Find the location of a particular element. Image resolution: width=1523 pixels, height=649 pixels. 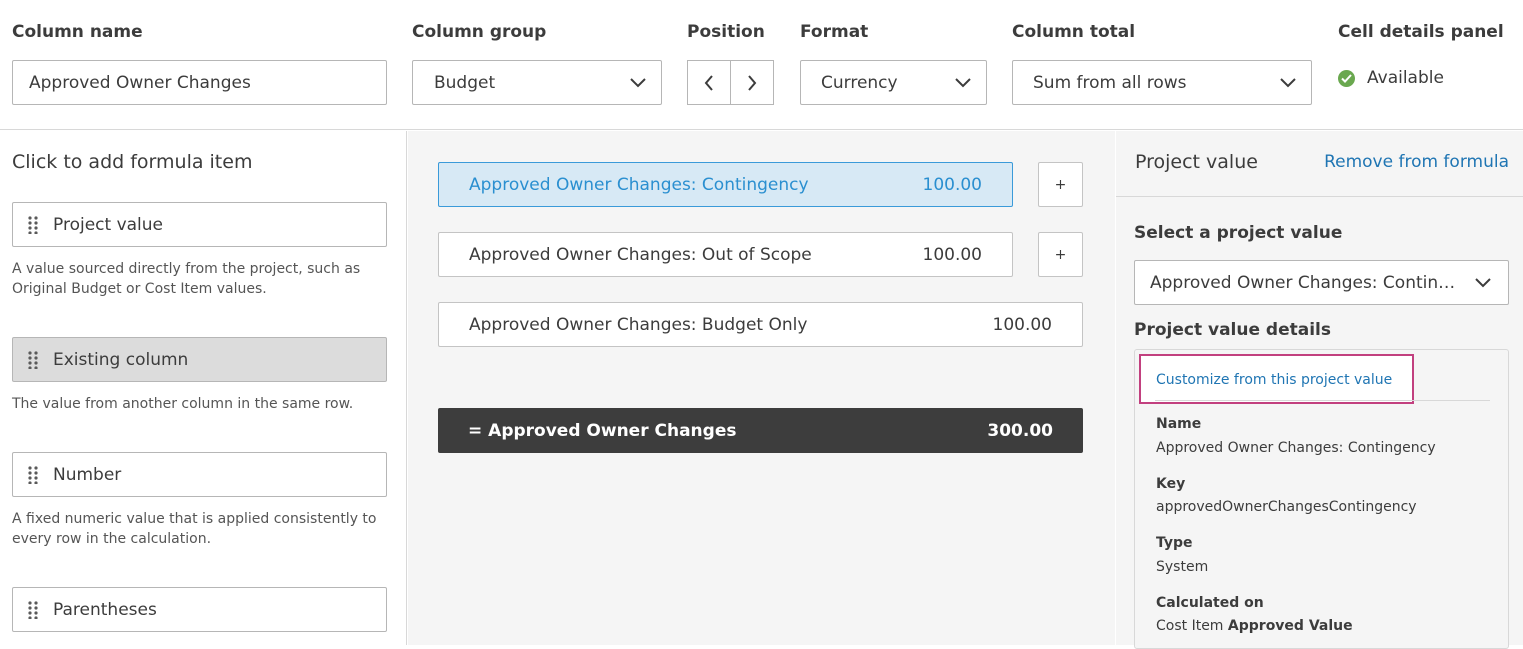

detail-name-key: Name is located at coordinates (1179, 424).